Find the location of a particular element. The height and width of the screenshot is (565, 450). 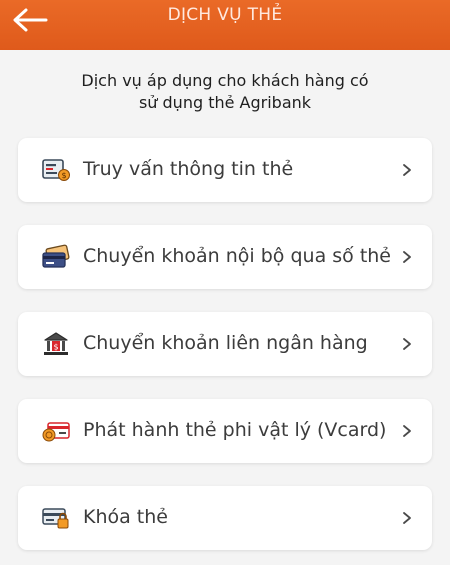

app-header: DỊCH VỤ THẺ is located at coordinates (225, 25).